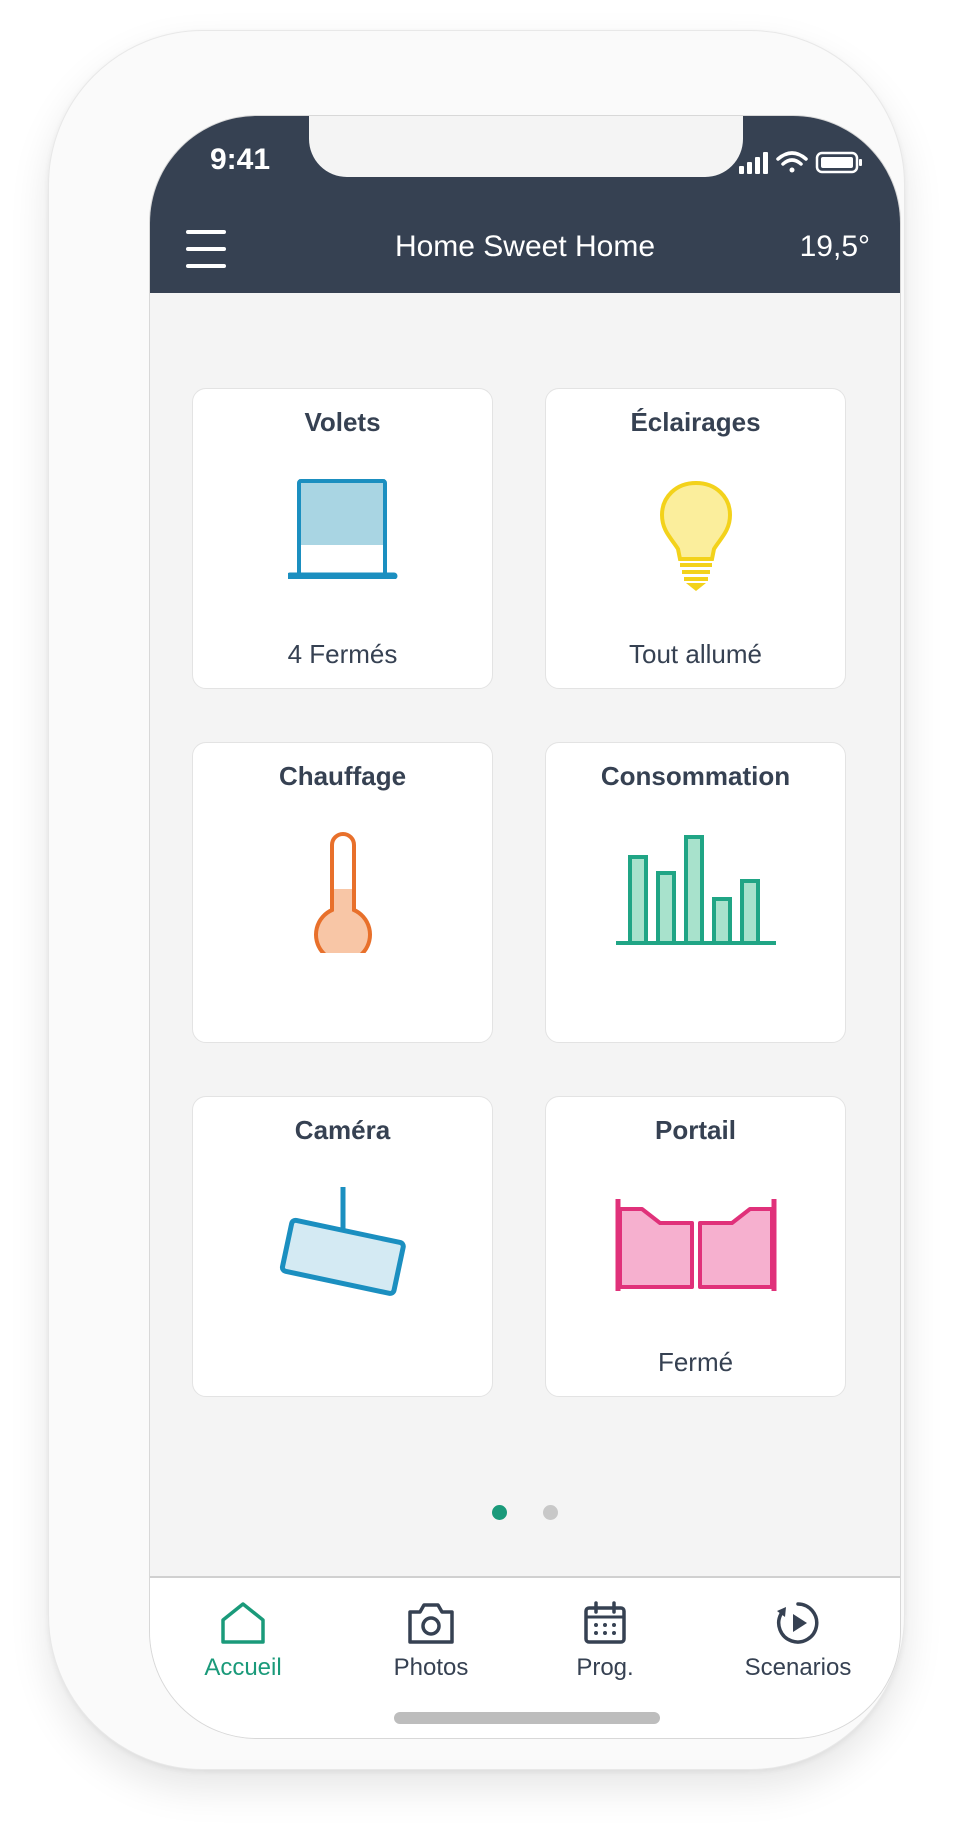 The width and height of the screenshot is (955, 1831). What do you see at coordinates (243, 1667) in the screenshot?
I see `tab-label: Accueil` at bounding box center [243, 1667].